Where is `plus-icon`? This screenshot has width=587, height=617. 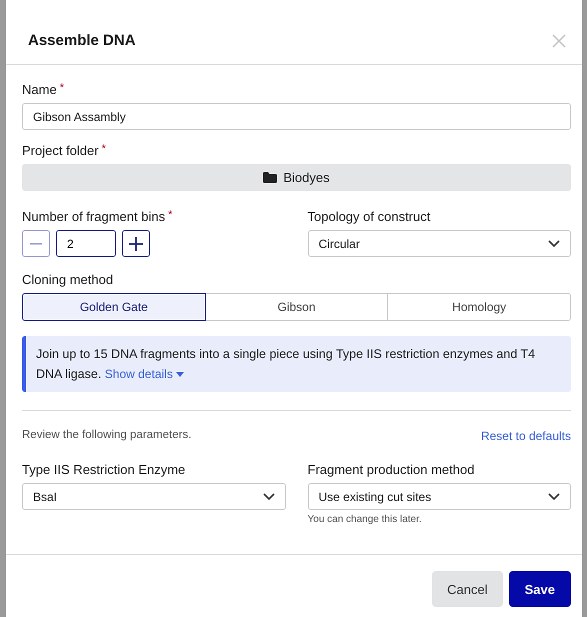
plus-icon is located at coordinates (136, 243).